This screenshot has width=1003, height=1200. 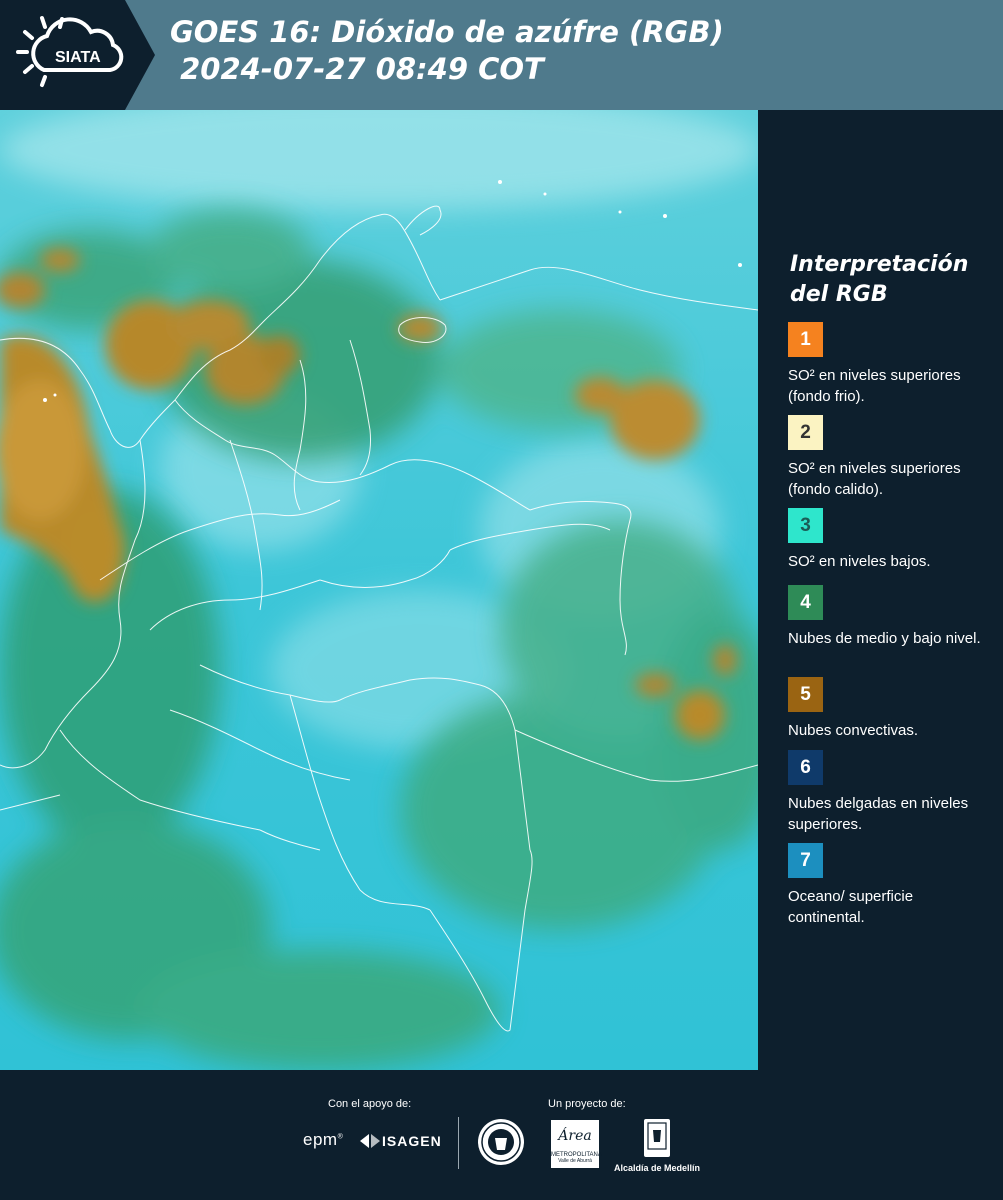 I want to click on legend-num-2: 2, so click(x=805, y=432).